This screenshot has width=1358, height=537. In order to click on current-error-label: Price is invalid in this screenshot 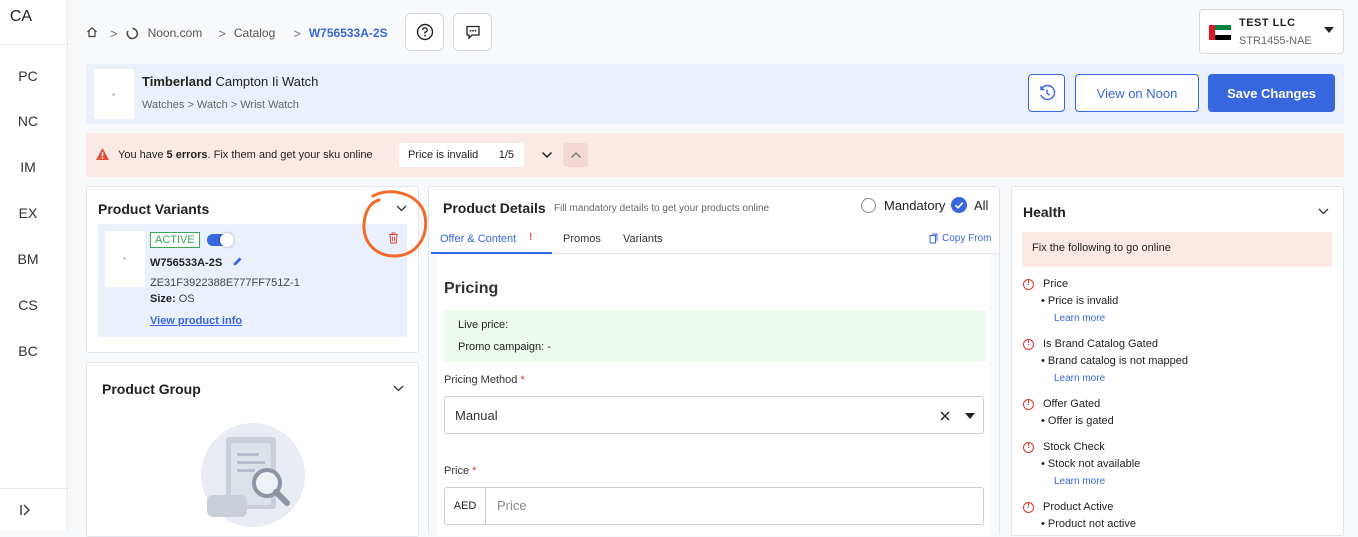, I will do `click(443, 155)`.